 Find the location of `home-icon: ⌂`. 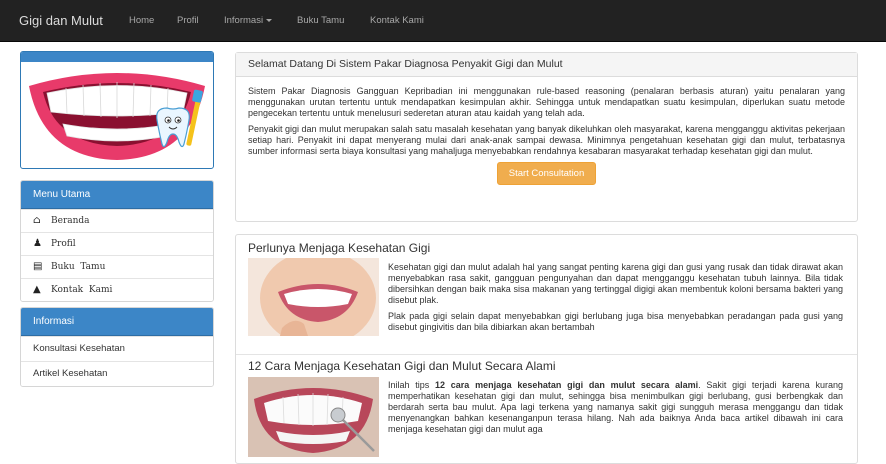

home-icon: ⌂ is located at coordinates (37, 220).